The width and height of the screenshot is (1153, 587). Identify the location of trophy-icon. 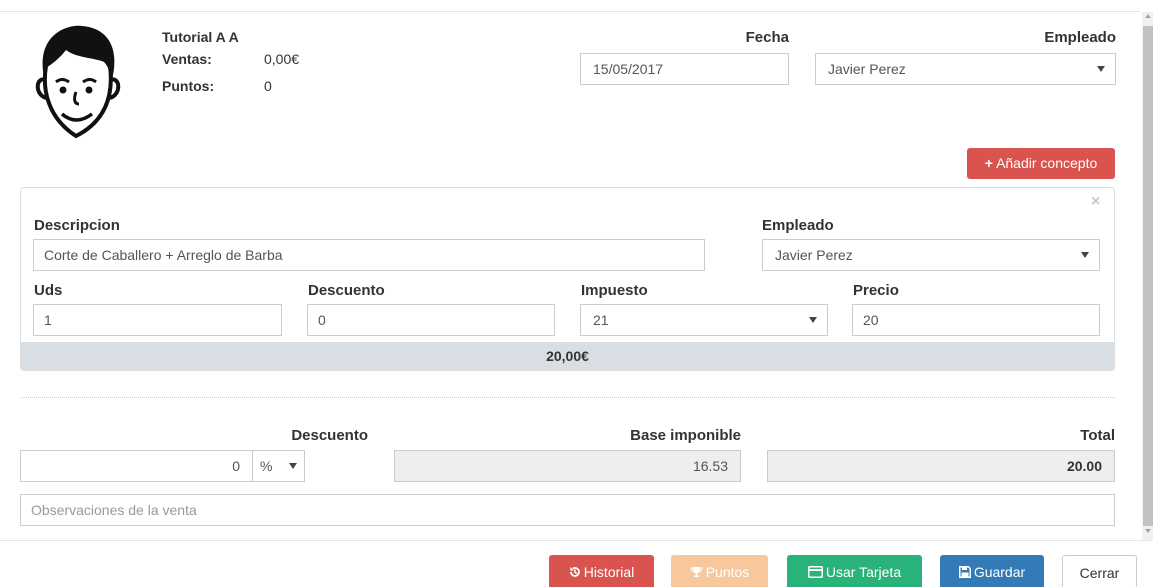
(696, 571).